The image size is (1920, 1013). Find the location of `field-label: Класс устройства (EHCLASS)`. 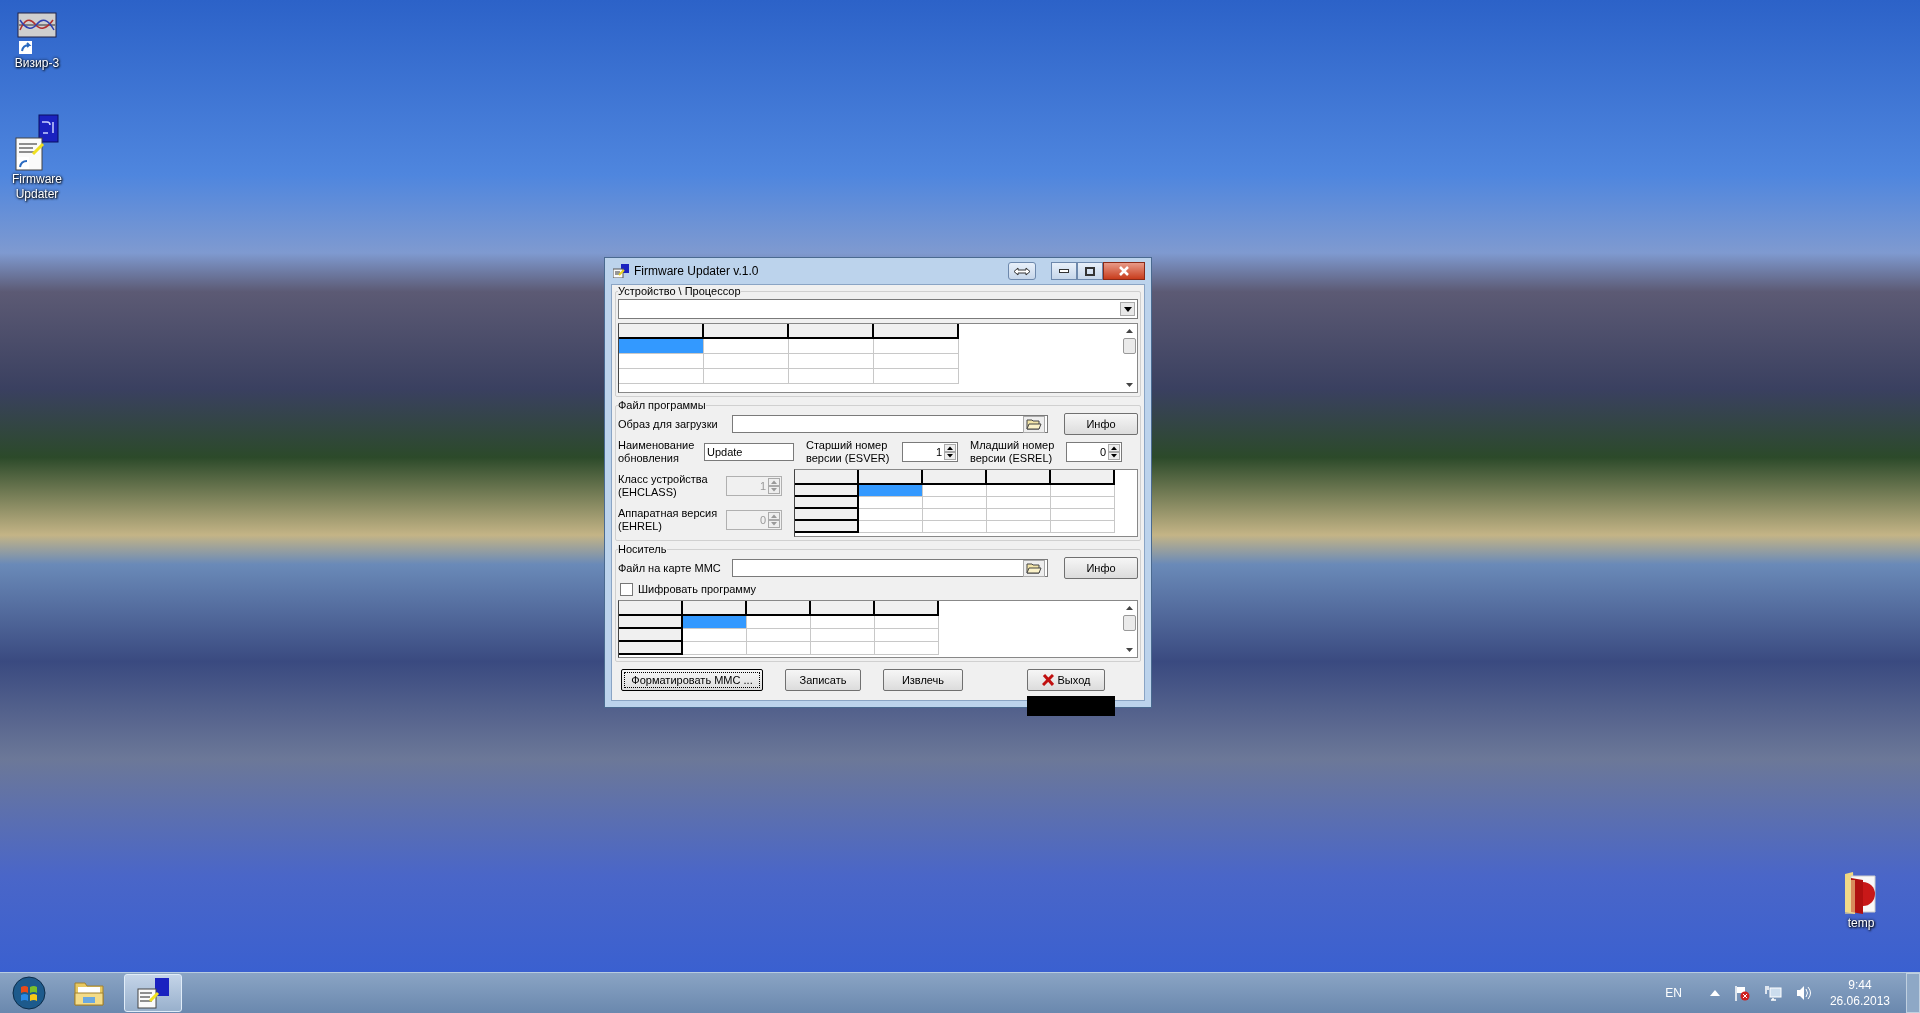

field-label: Класс устройства (EHCLASS) is located at coordinates (663, 486).